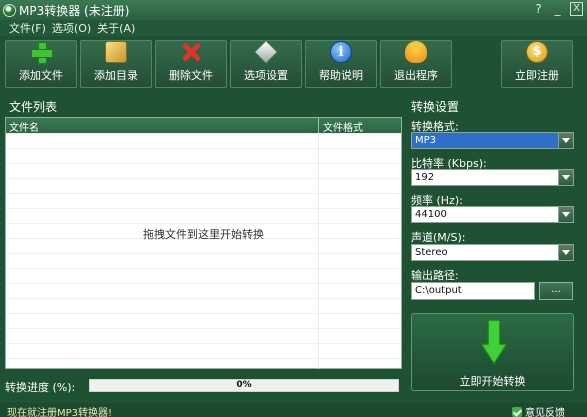 Image resolution: width=587 pixels, height=417 pixels. I want to click on folder-icon, so click(116, 52).